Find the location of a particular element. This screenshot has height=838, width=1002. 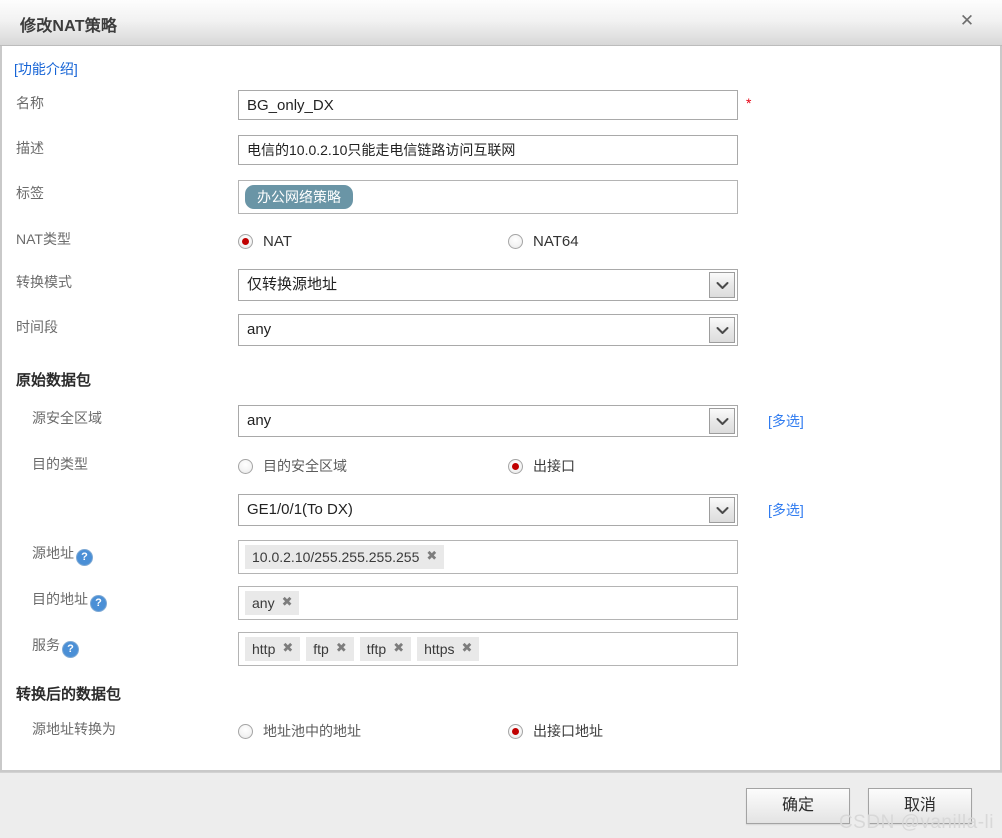

tag-field-wrap: 办公网络策略 is located at coordinates (488, 197).